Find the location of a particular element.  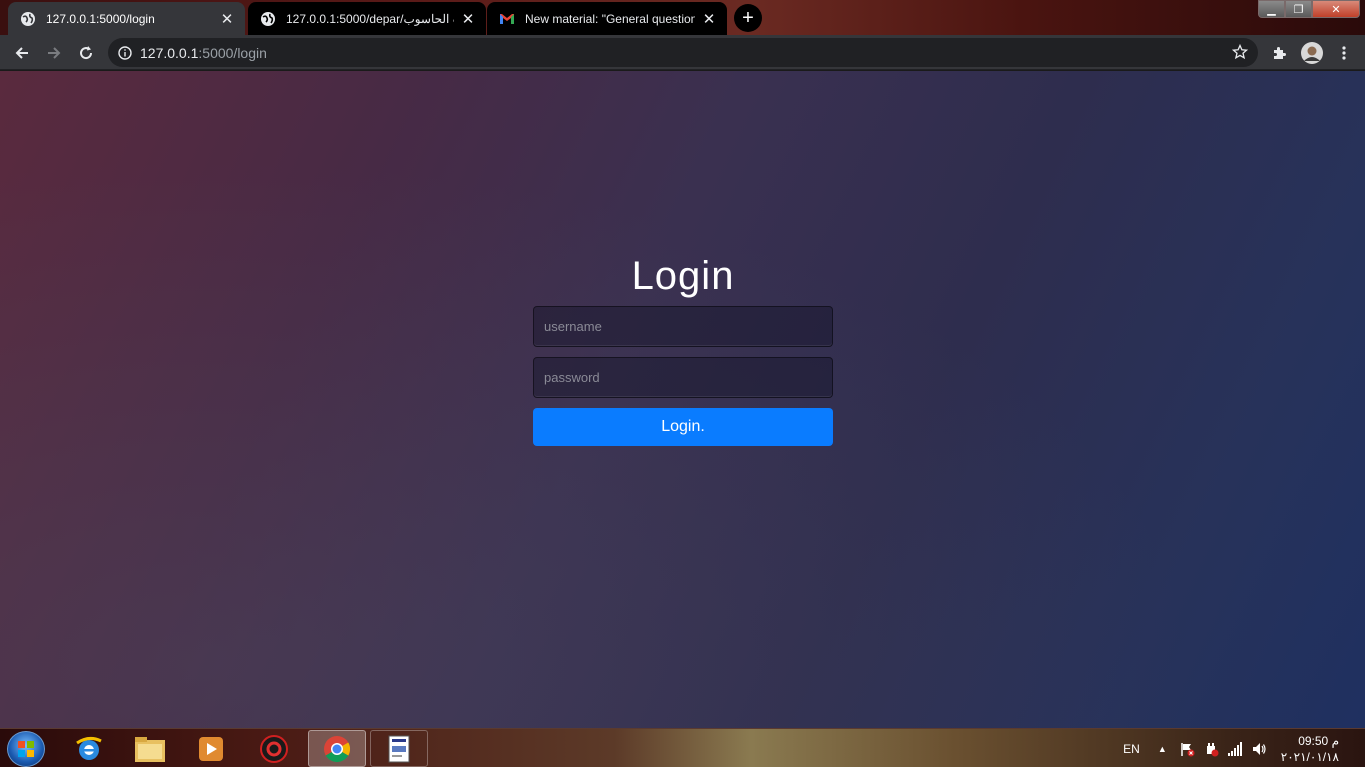

taskbar-app-red is located at coordinates (274, 748).